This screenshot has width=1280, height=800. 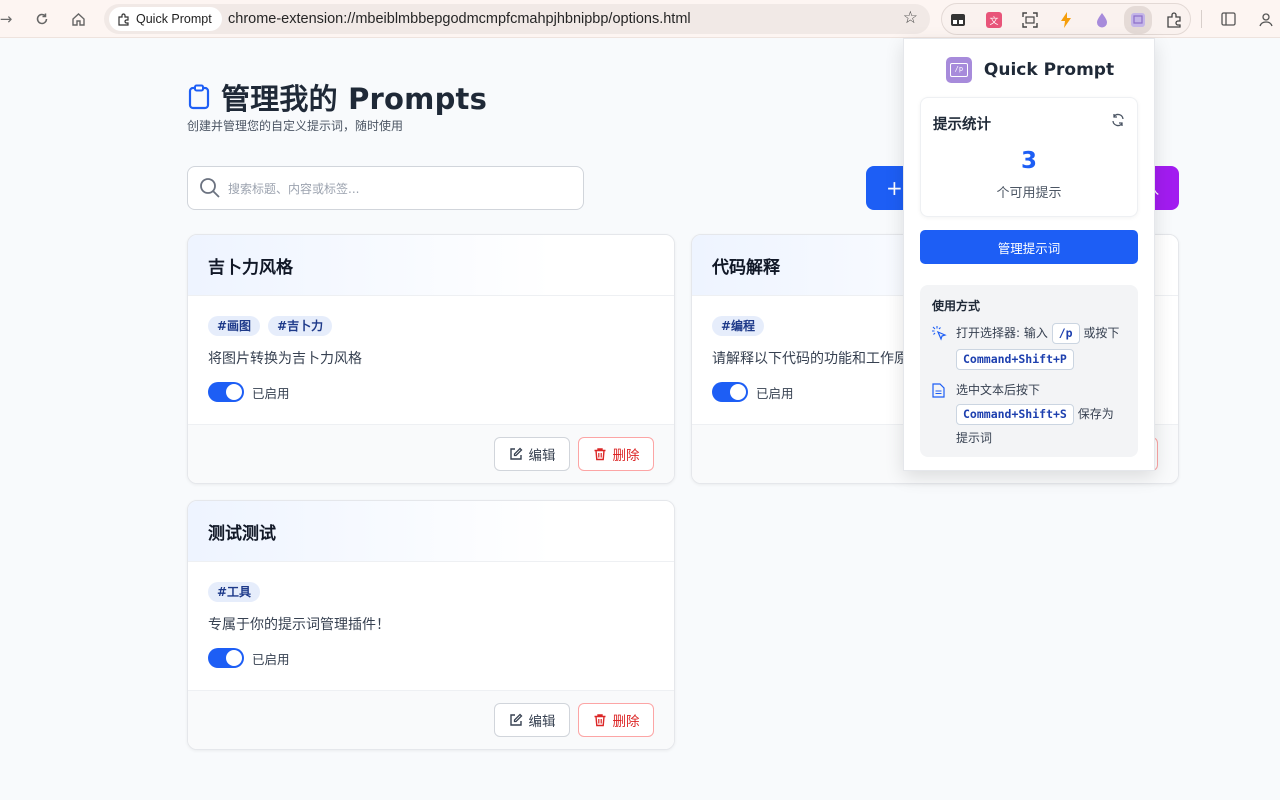 I want to click on card-body: #画图 #吉卜力 将图片转换为吉卜力风格 已启用, so click(x=431, y=360).